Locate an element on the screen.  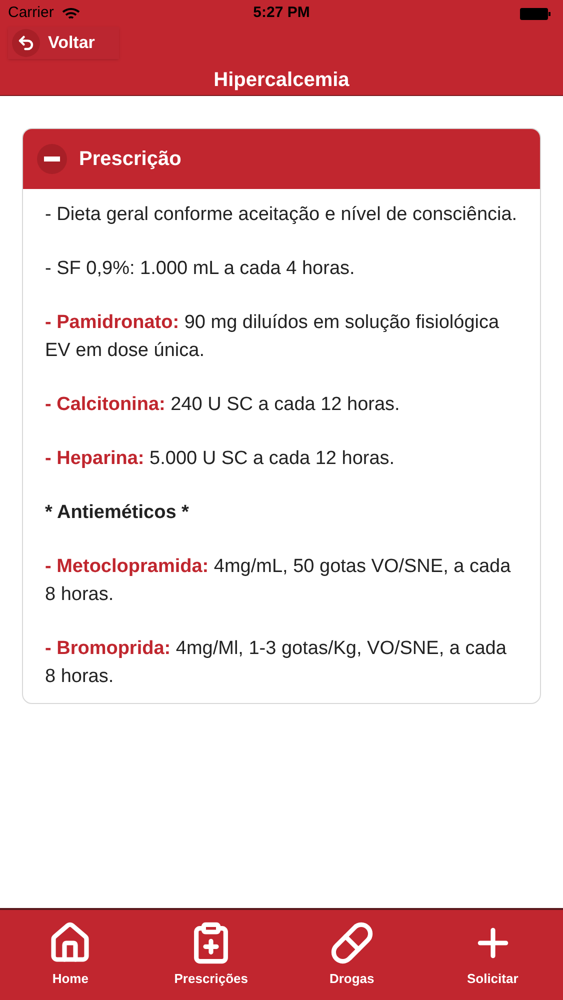
time-label: 5:27 PM is located at coordinates (281, 13).